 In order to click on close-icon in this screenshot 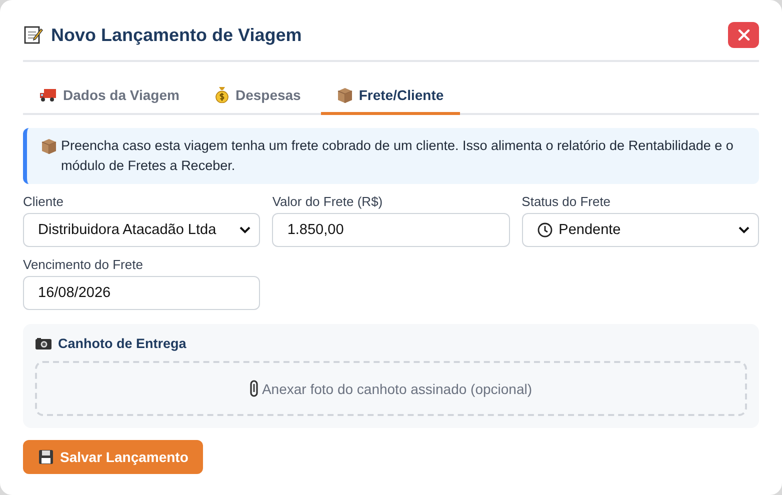, I will do `click(744, 35)`.